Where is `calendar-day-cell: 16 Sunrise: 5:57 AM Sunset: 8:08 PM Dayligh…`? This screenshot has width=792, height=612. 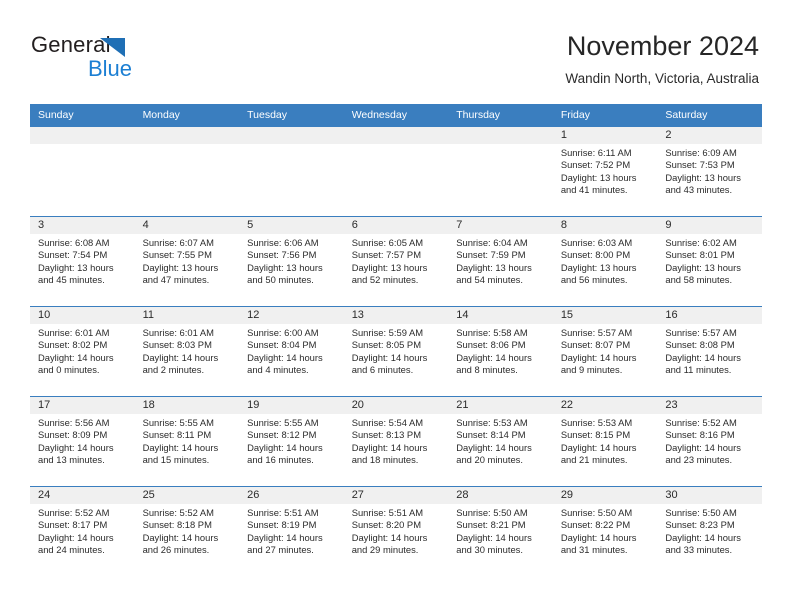 calendar-day-cell: 16 Sunrise: 5:57 AM Sunset: 8:08 PM Dayligh… is located at coordinates (709, 351).